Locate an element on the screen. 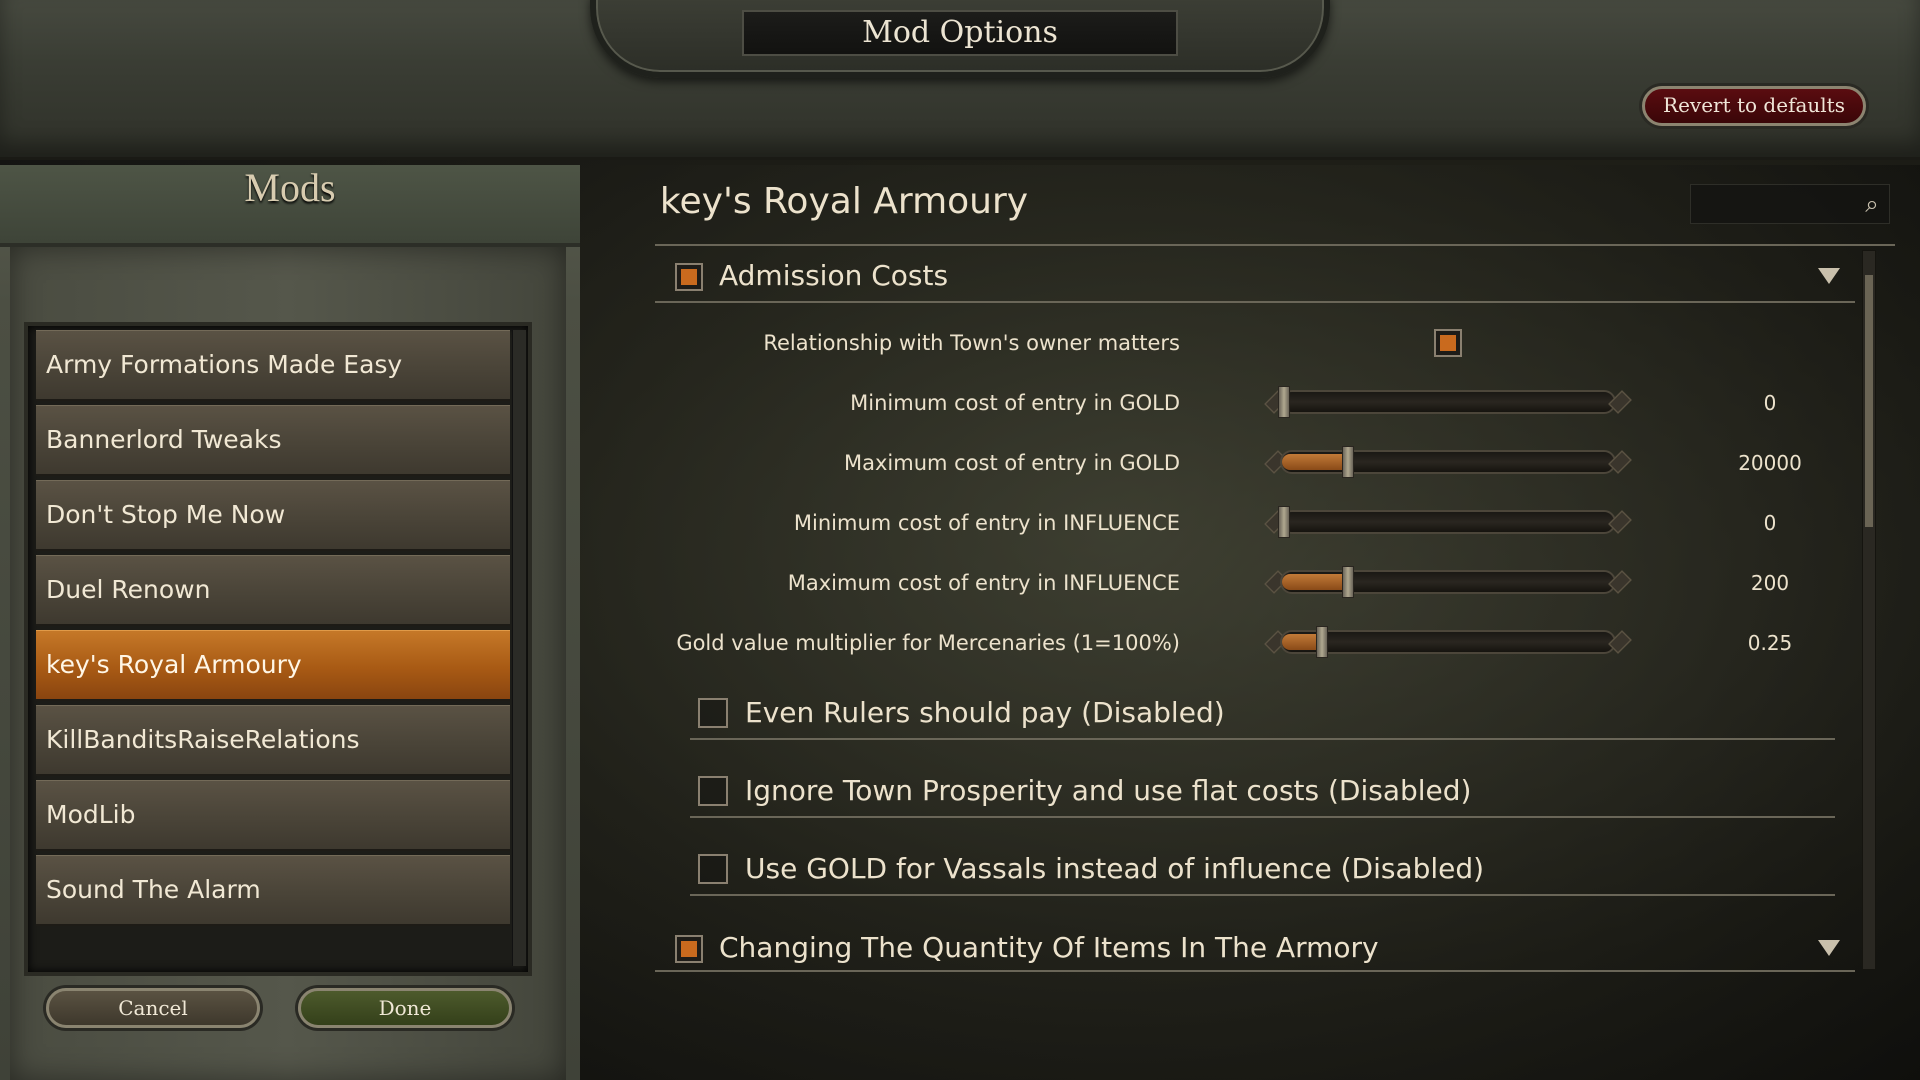 The height and width of the screenshot is (1080, 1920). cancel-button: Cancel is located at coordinates (153, 1008).